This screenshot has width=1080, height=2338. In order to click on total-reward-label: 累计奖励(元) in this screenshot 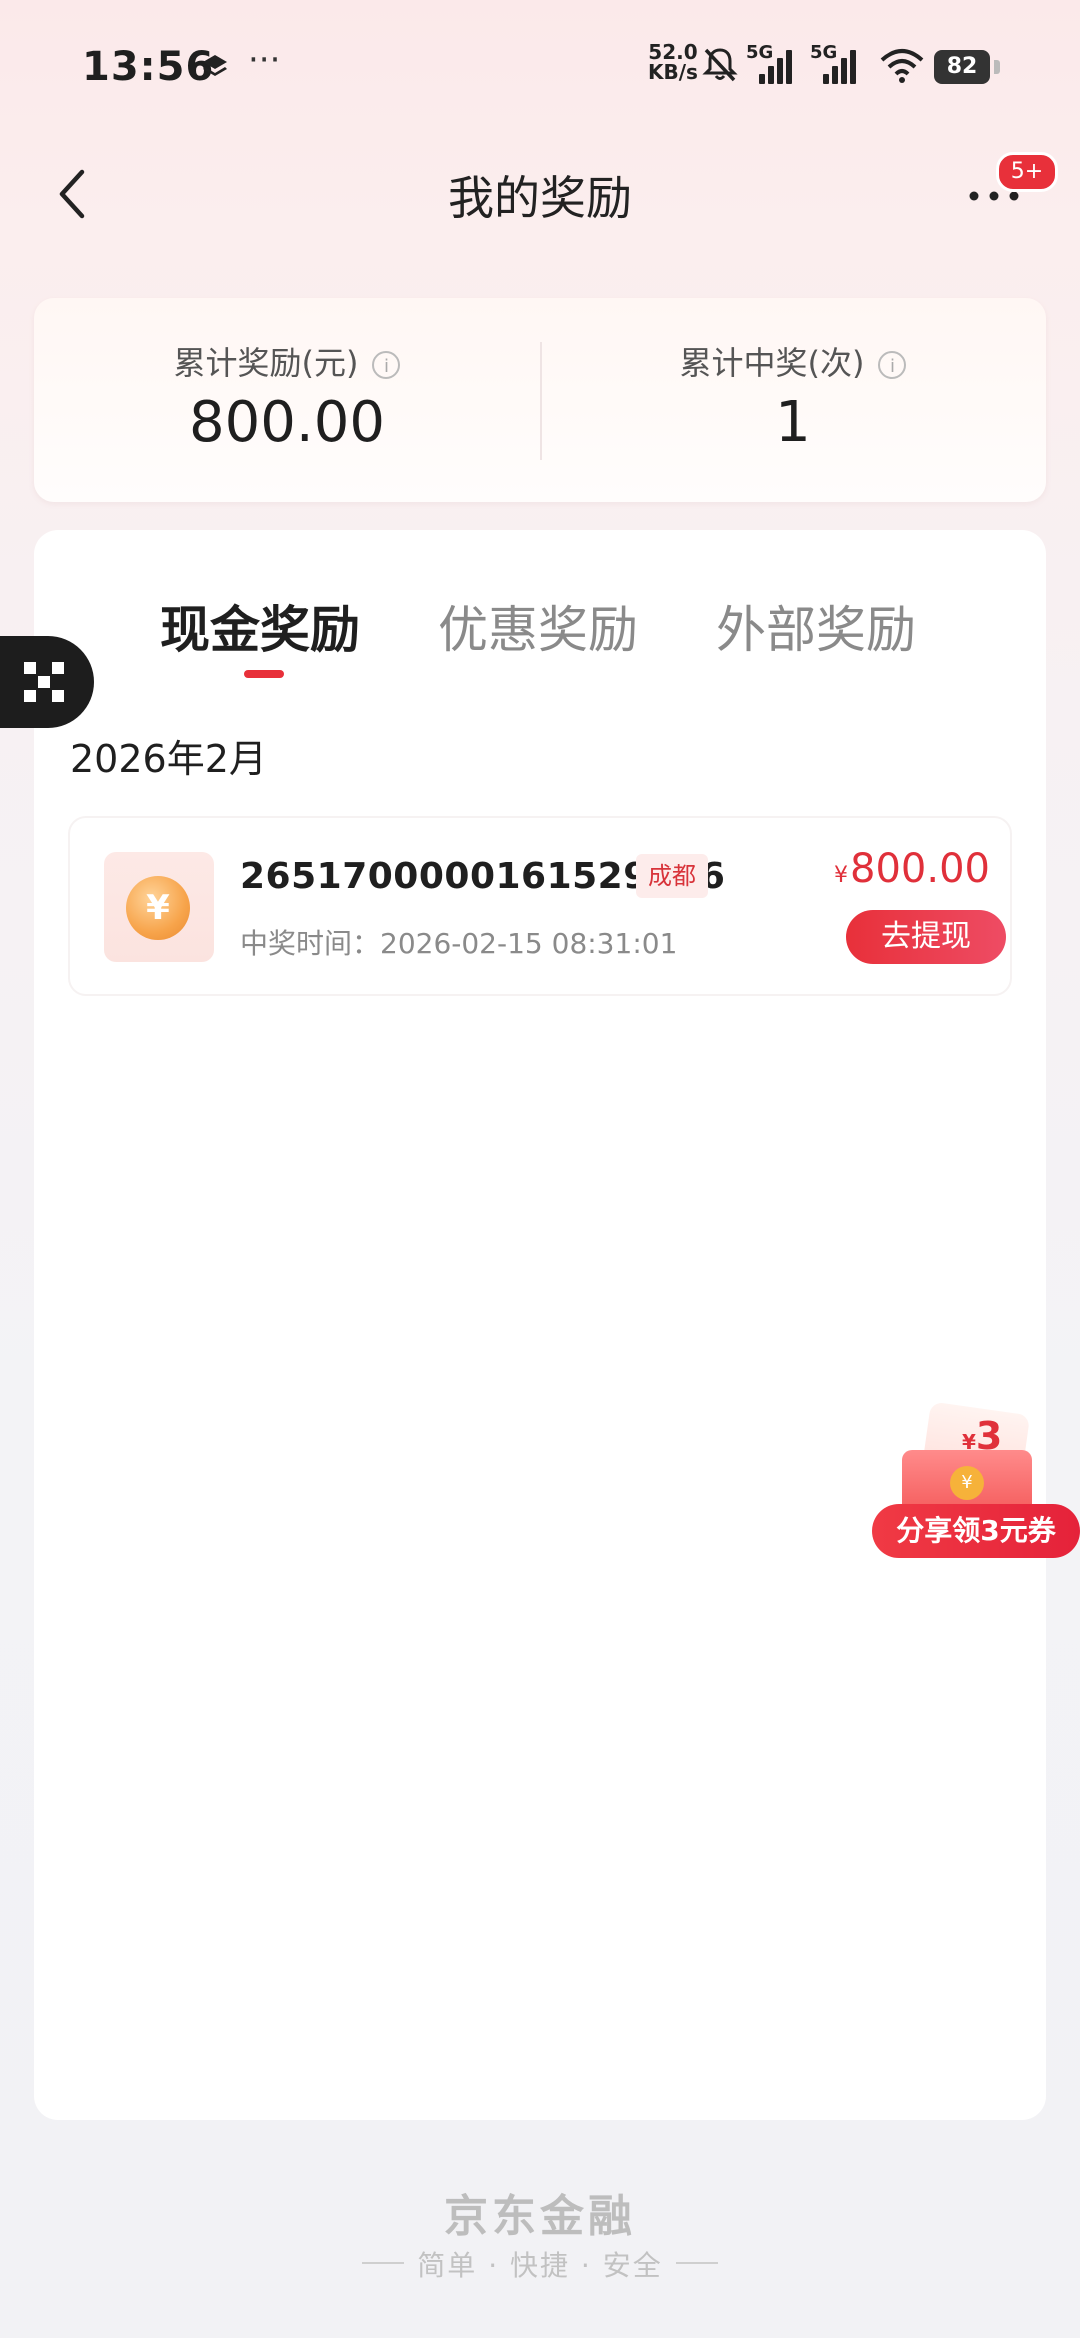, I will do `click(266, 363)`.